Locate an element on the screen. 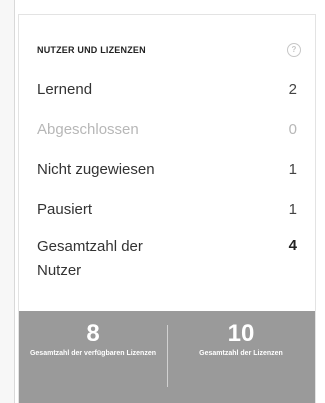  total-licenses-value: 10 is located at coordinates (241, 333).